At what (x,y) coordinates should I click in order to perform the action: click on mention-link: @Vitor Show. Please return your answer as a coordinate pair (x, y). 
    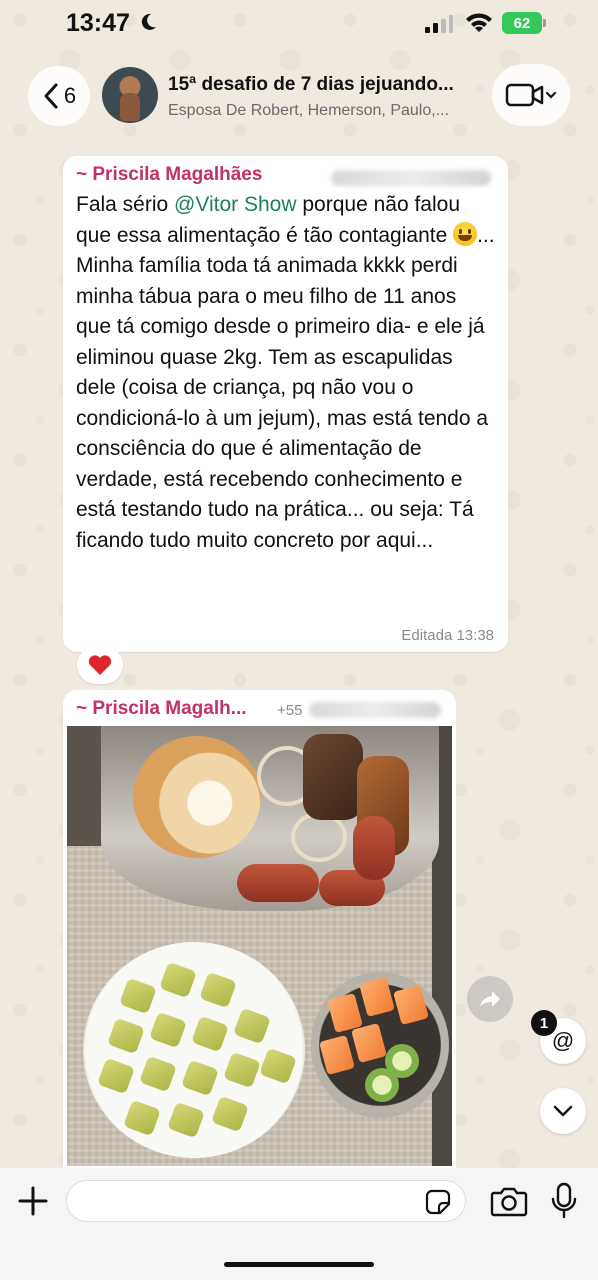
    Looking at the image, I should click on (235, 204).